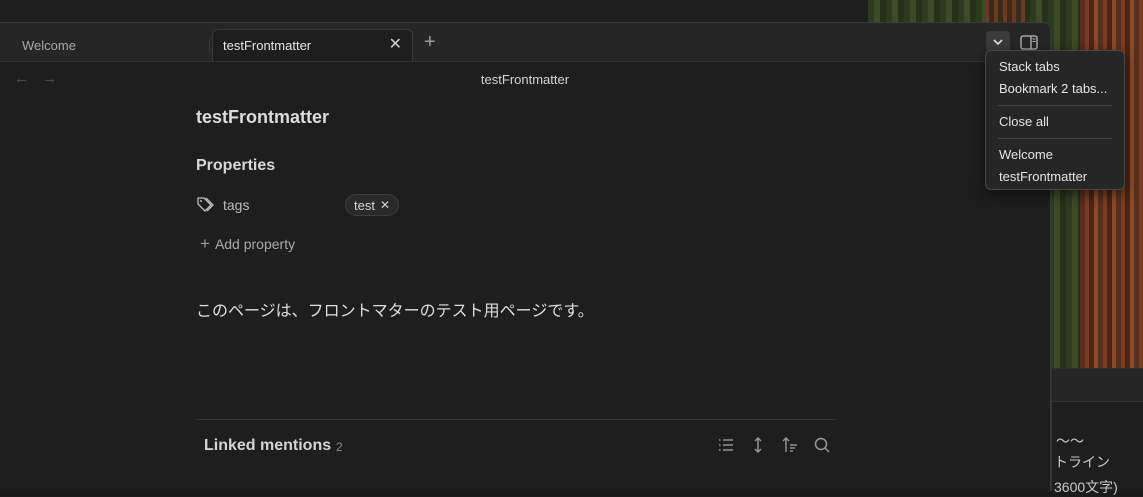 Image resolution: width=1143 pixels, height=497 pixels. I want to click on tags-icon, so click(205, 204).